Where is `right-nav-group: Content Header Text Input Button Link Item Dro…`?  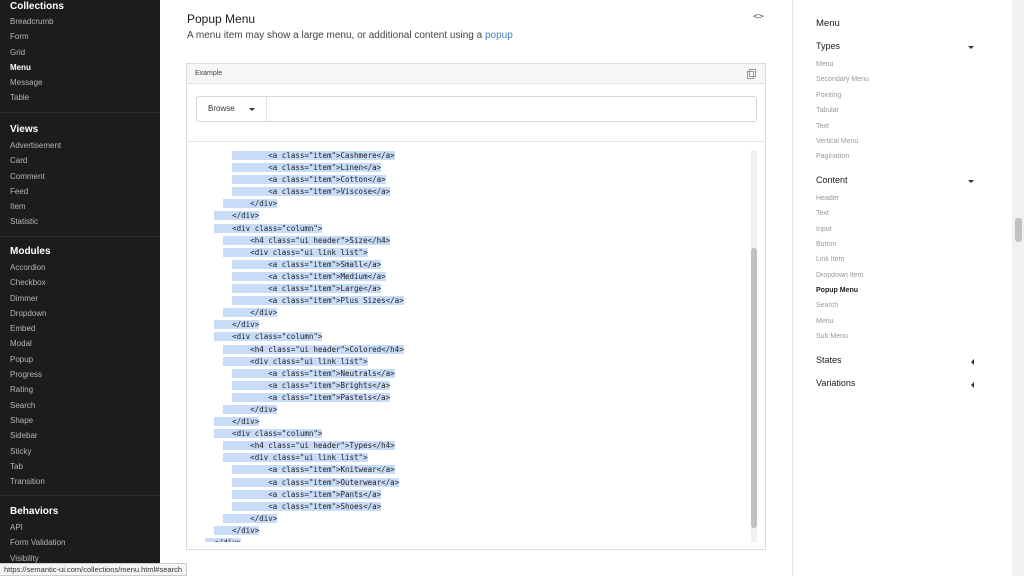 right-nav-group: Content Header Text Input Button Link Item Dro… is located at coordinates (906, 260).